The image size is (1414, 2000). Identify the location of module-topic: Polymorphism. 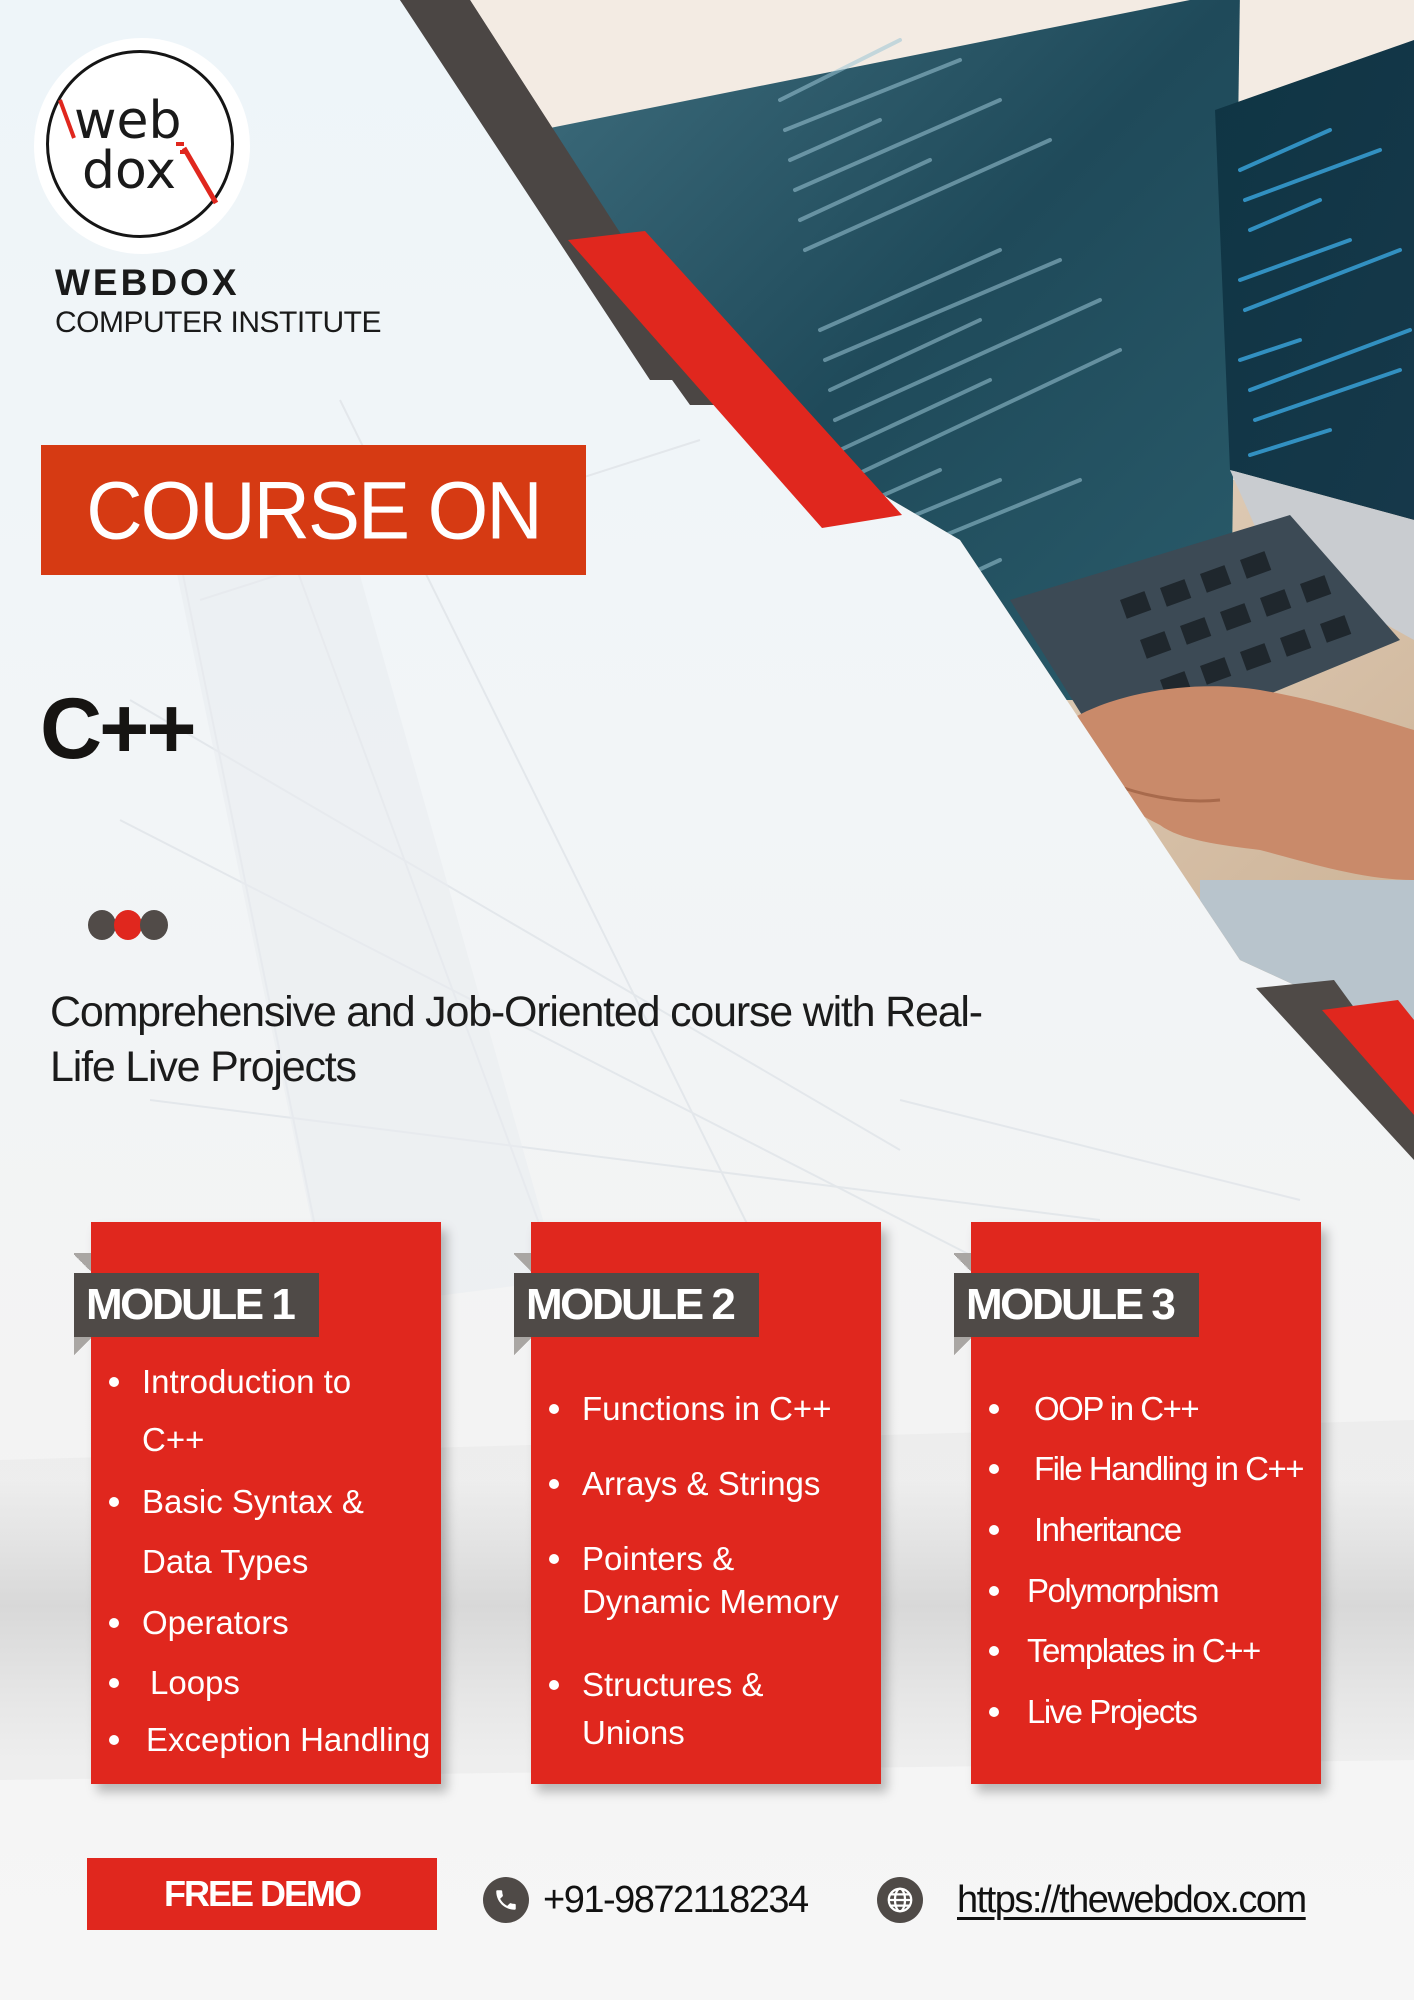
(1104, 1591).